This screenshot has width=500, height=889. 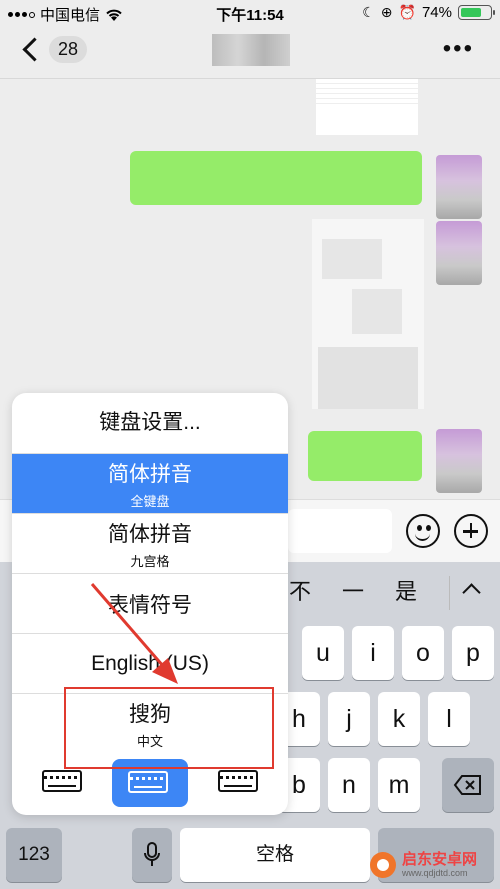 I want to click on watermark-logo-icon, so click(x=383, y=865).